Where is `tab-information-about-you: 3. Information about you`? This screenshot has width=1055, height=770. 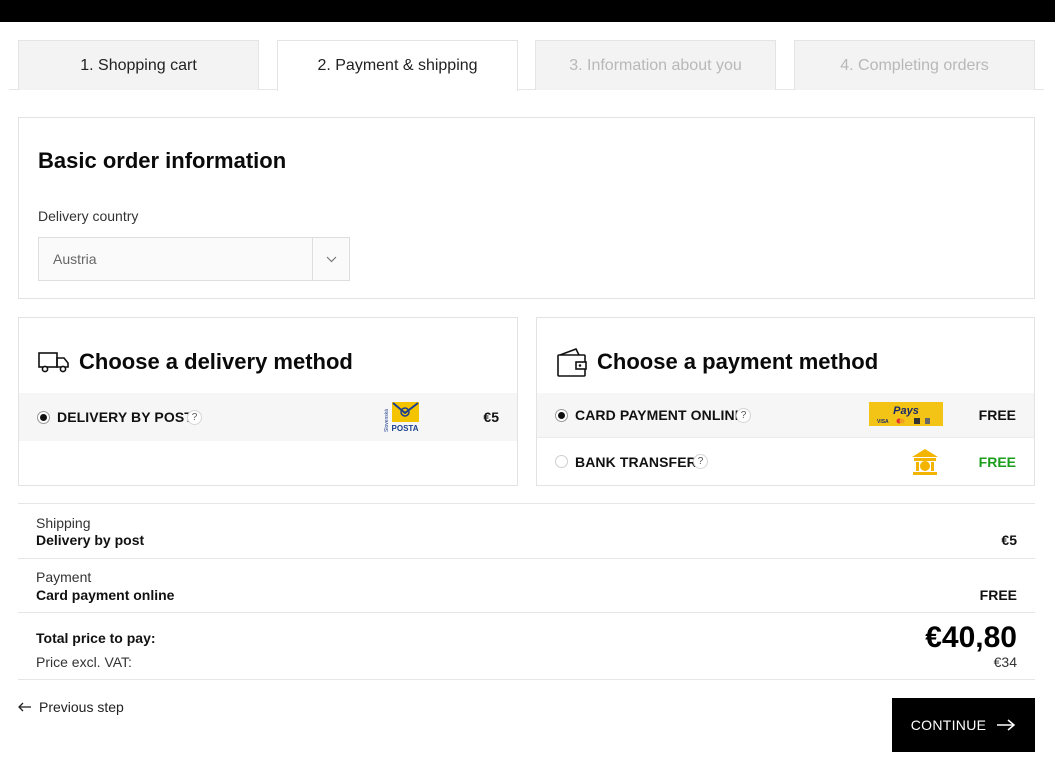
tab-information-about-you: 3. Information about you is located at coordinates (655, 65).